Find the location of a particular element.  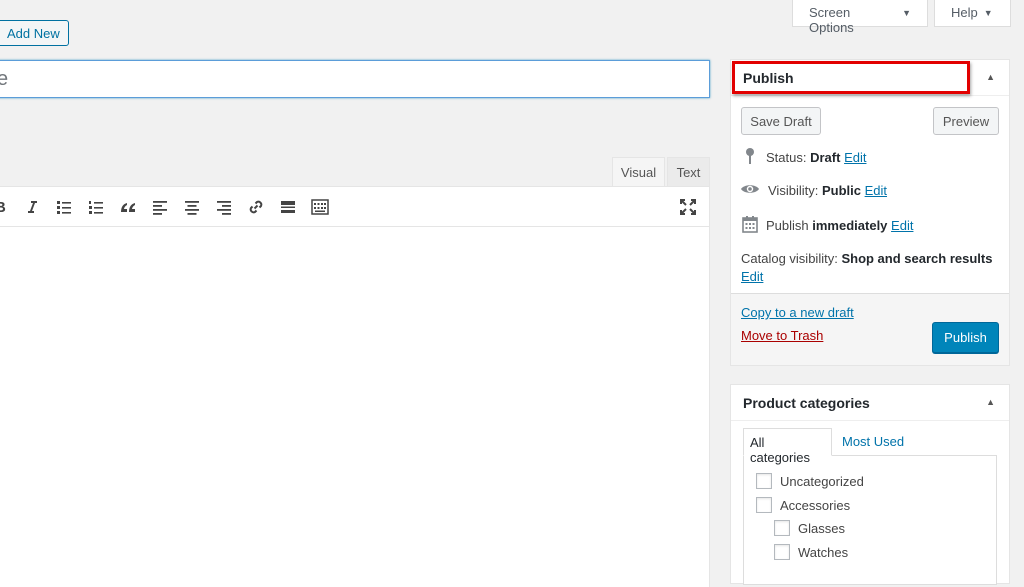

publish-value: immediately is located at coordinates (850, 225).